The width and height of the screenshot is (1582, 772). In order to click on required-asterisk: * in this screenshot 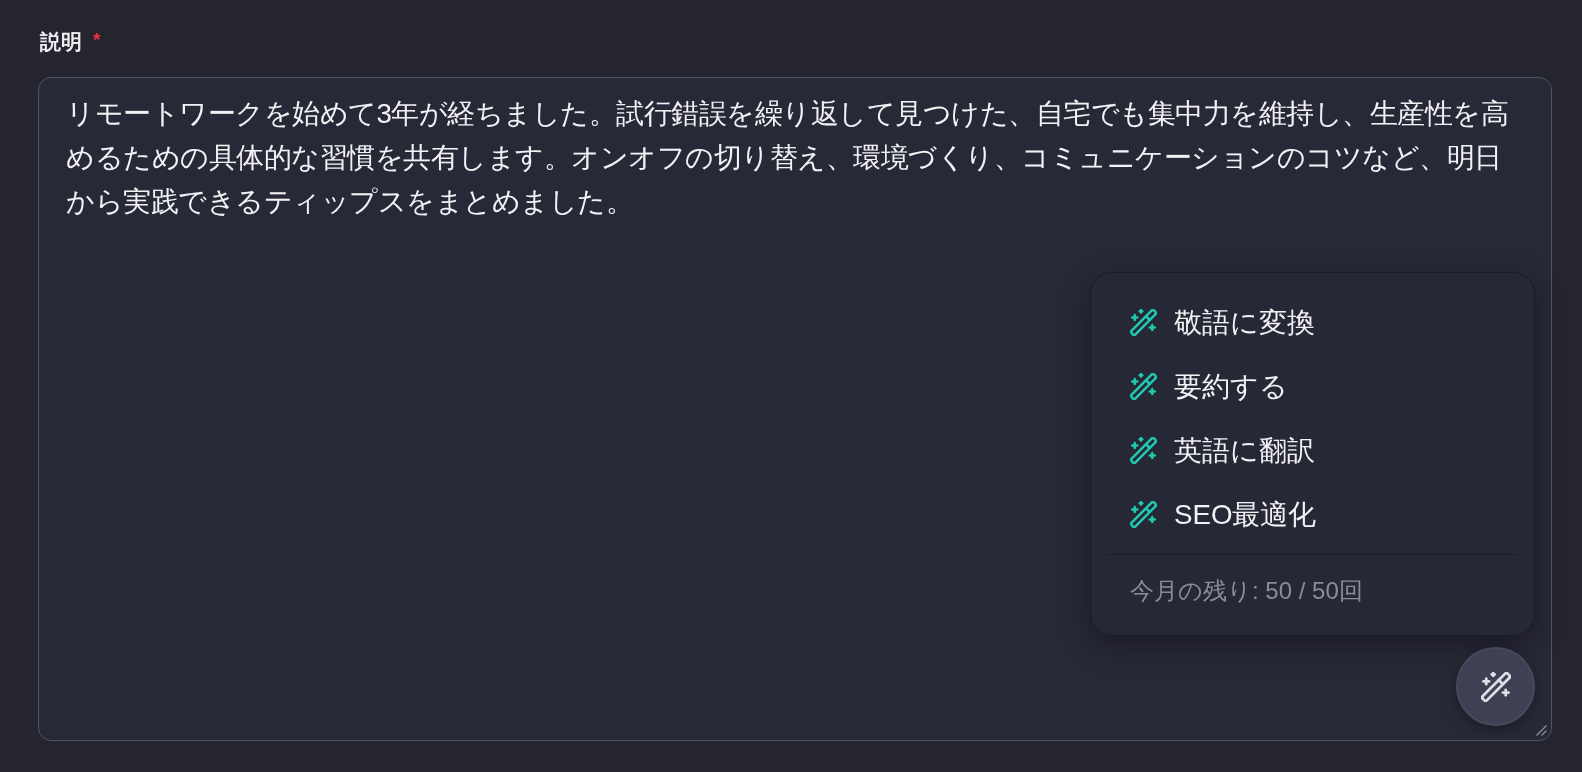, I will do `click(97, 40)`.